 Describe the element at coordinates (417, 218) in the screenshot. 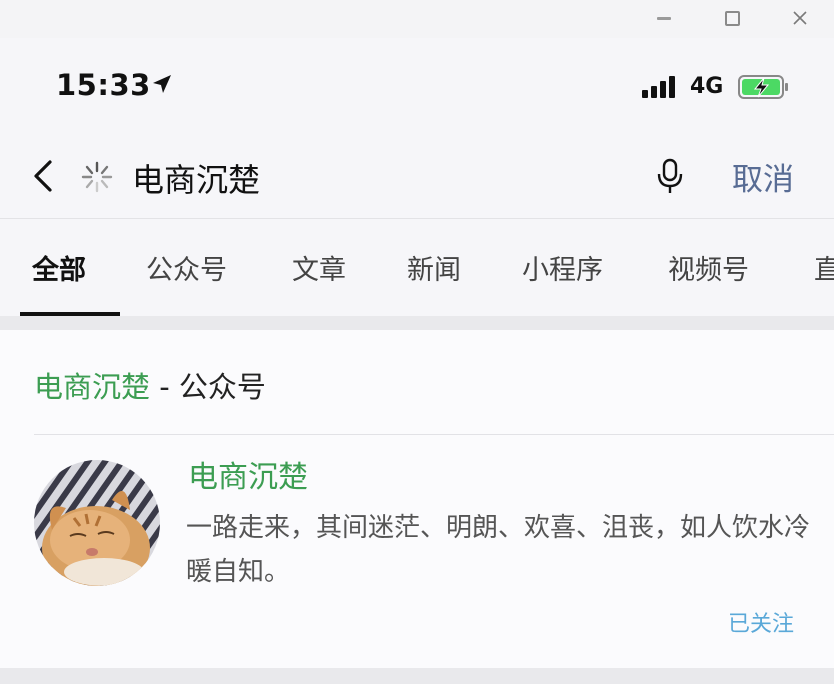

I see `search-divider` at that location.